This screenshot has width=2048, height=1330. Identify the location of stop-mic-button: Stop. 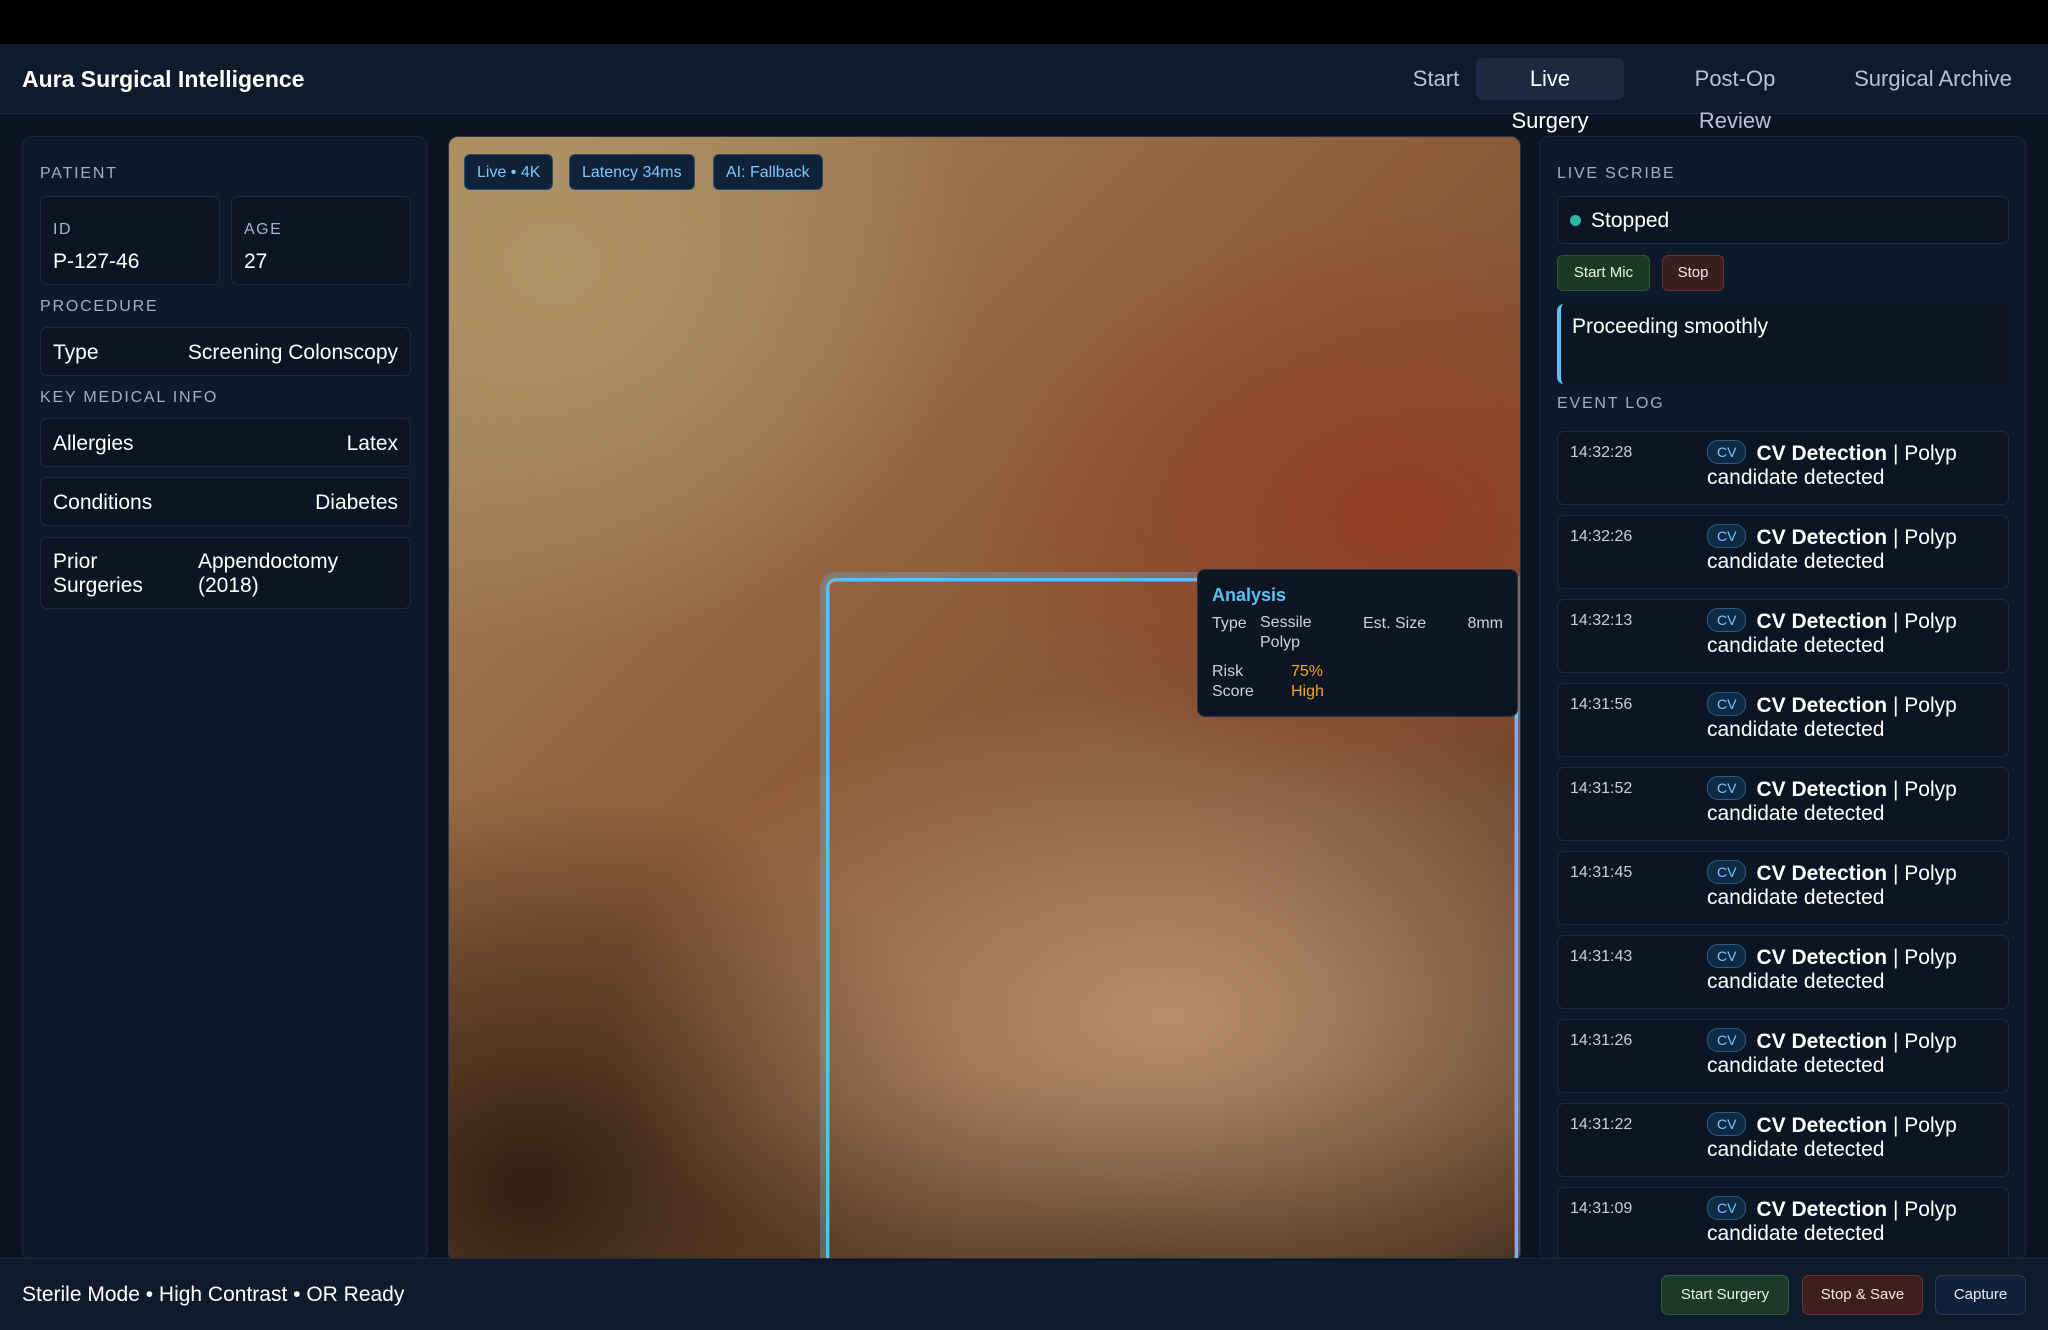
(1693, 273).